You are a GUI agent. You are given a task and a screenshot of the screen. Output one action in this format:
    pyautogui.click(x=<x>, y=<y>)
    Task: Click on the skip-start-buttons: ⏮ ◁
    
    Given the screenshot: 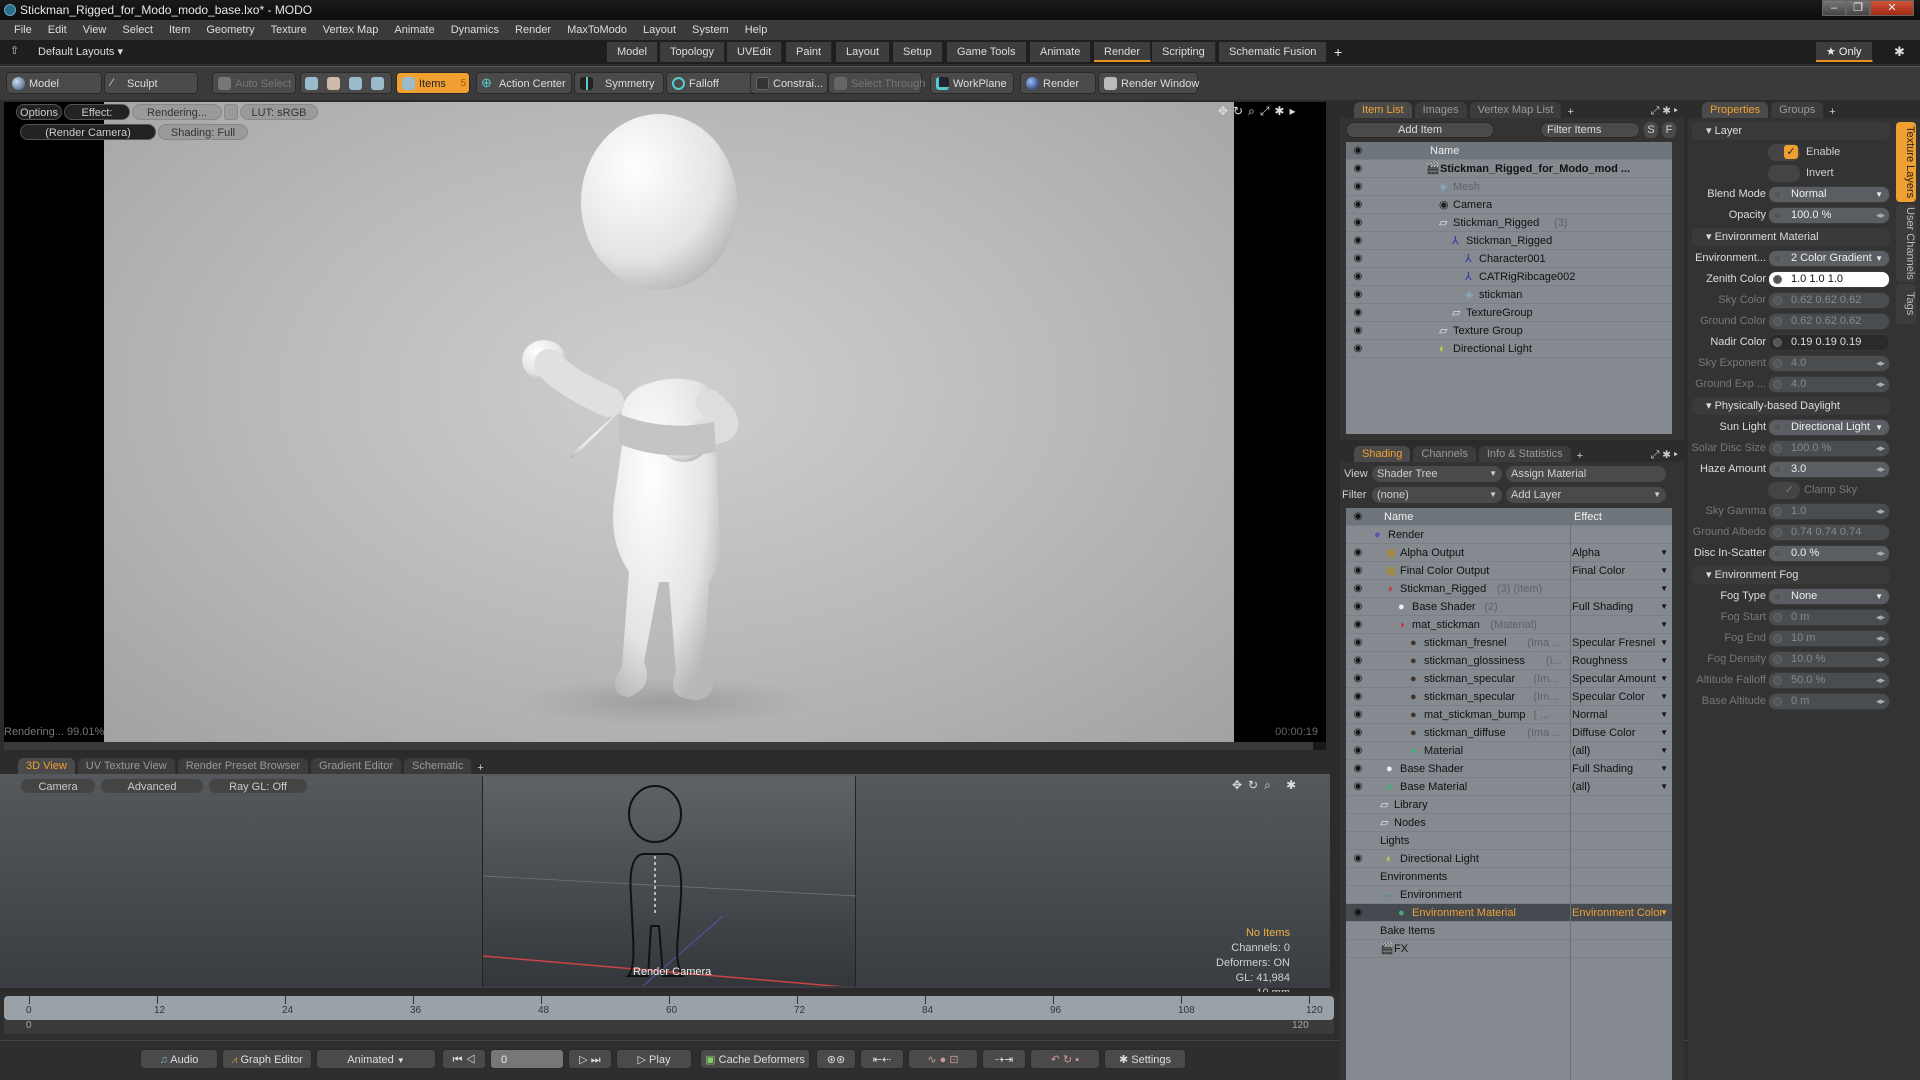 What is the action you would take?
    pyautogui.click(x=464, y=1059)
    